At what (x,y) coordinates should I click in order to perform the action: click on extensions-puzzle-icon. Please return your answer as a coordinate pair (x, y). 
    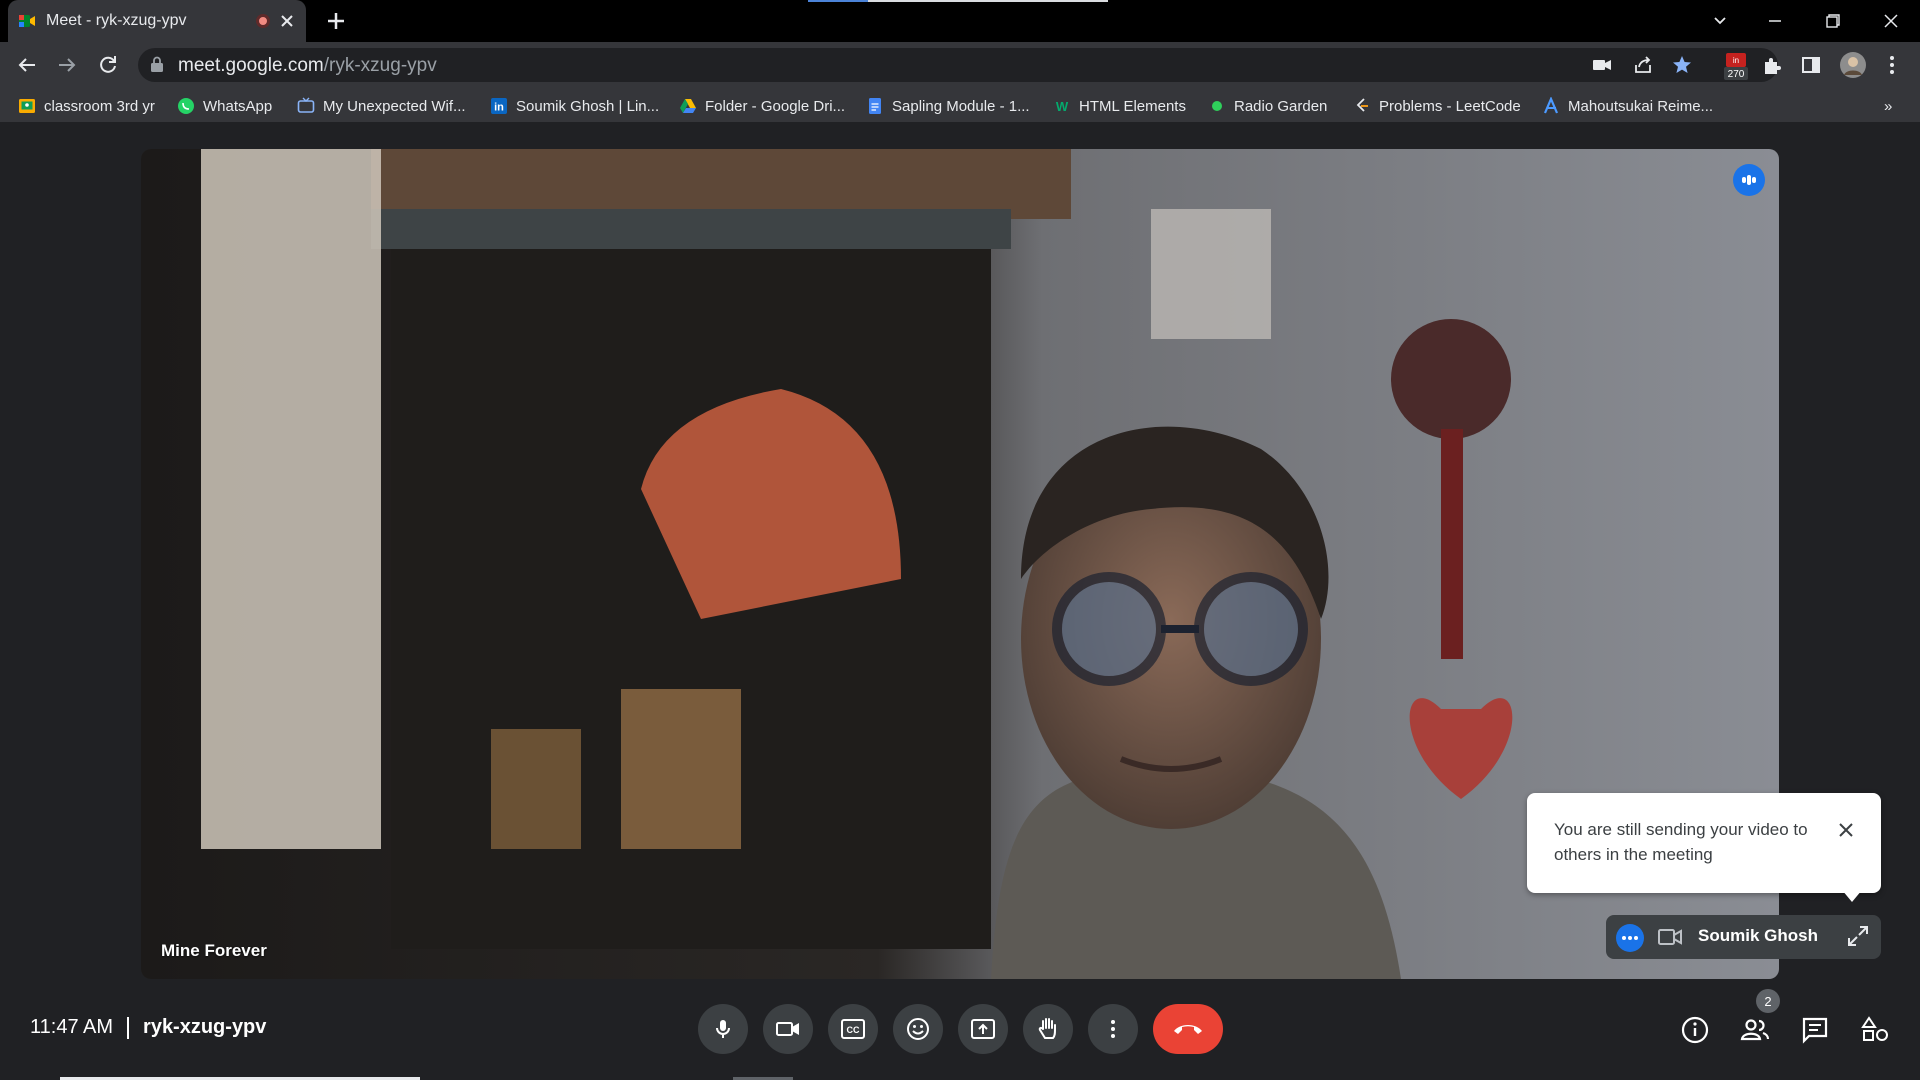
    Looking at the image, I should click on (1772, 65).